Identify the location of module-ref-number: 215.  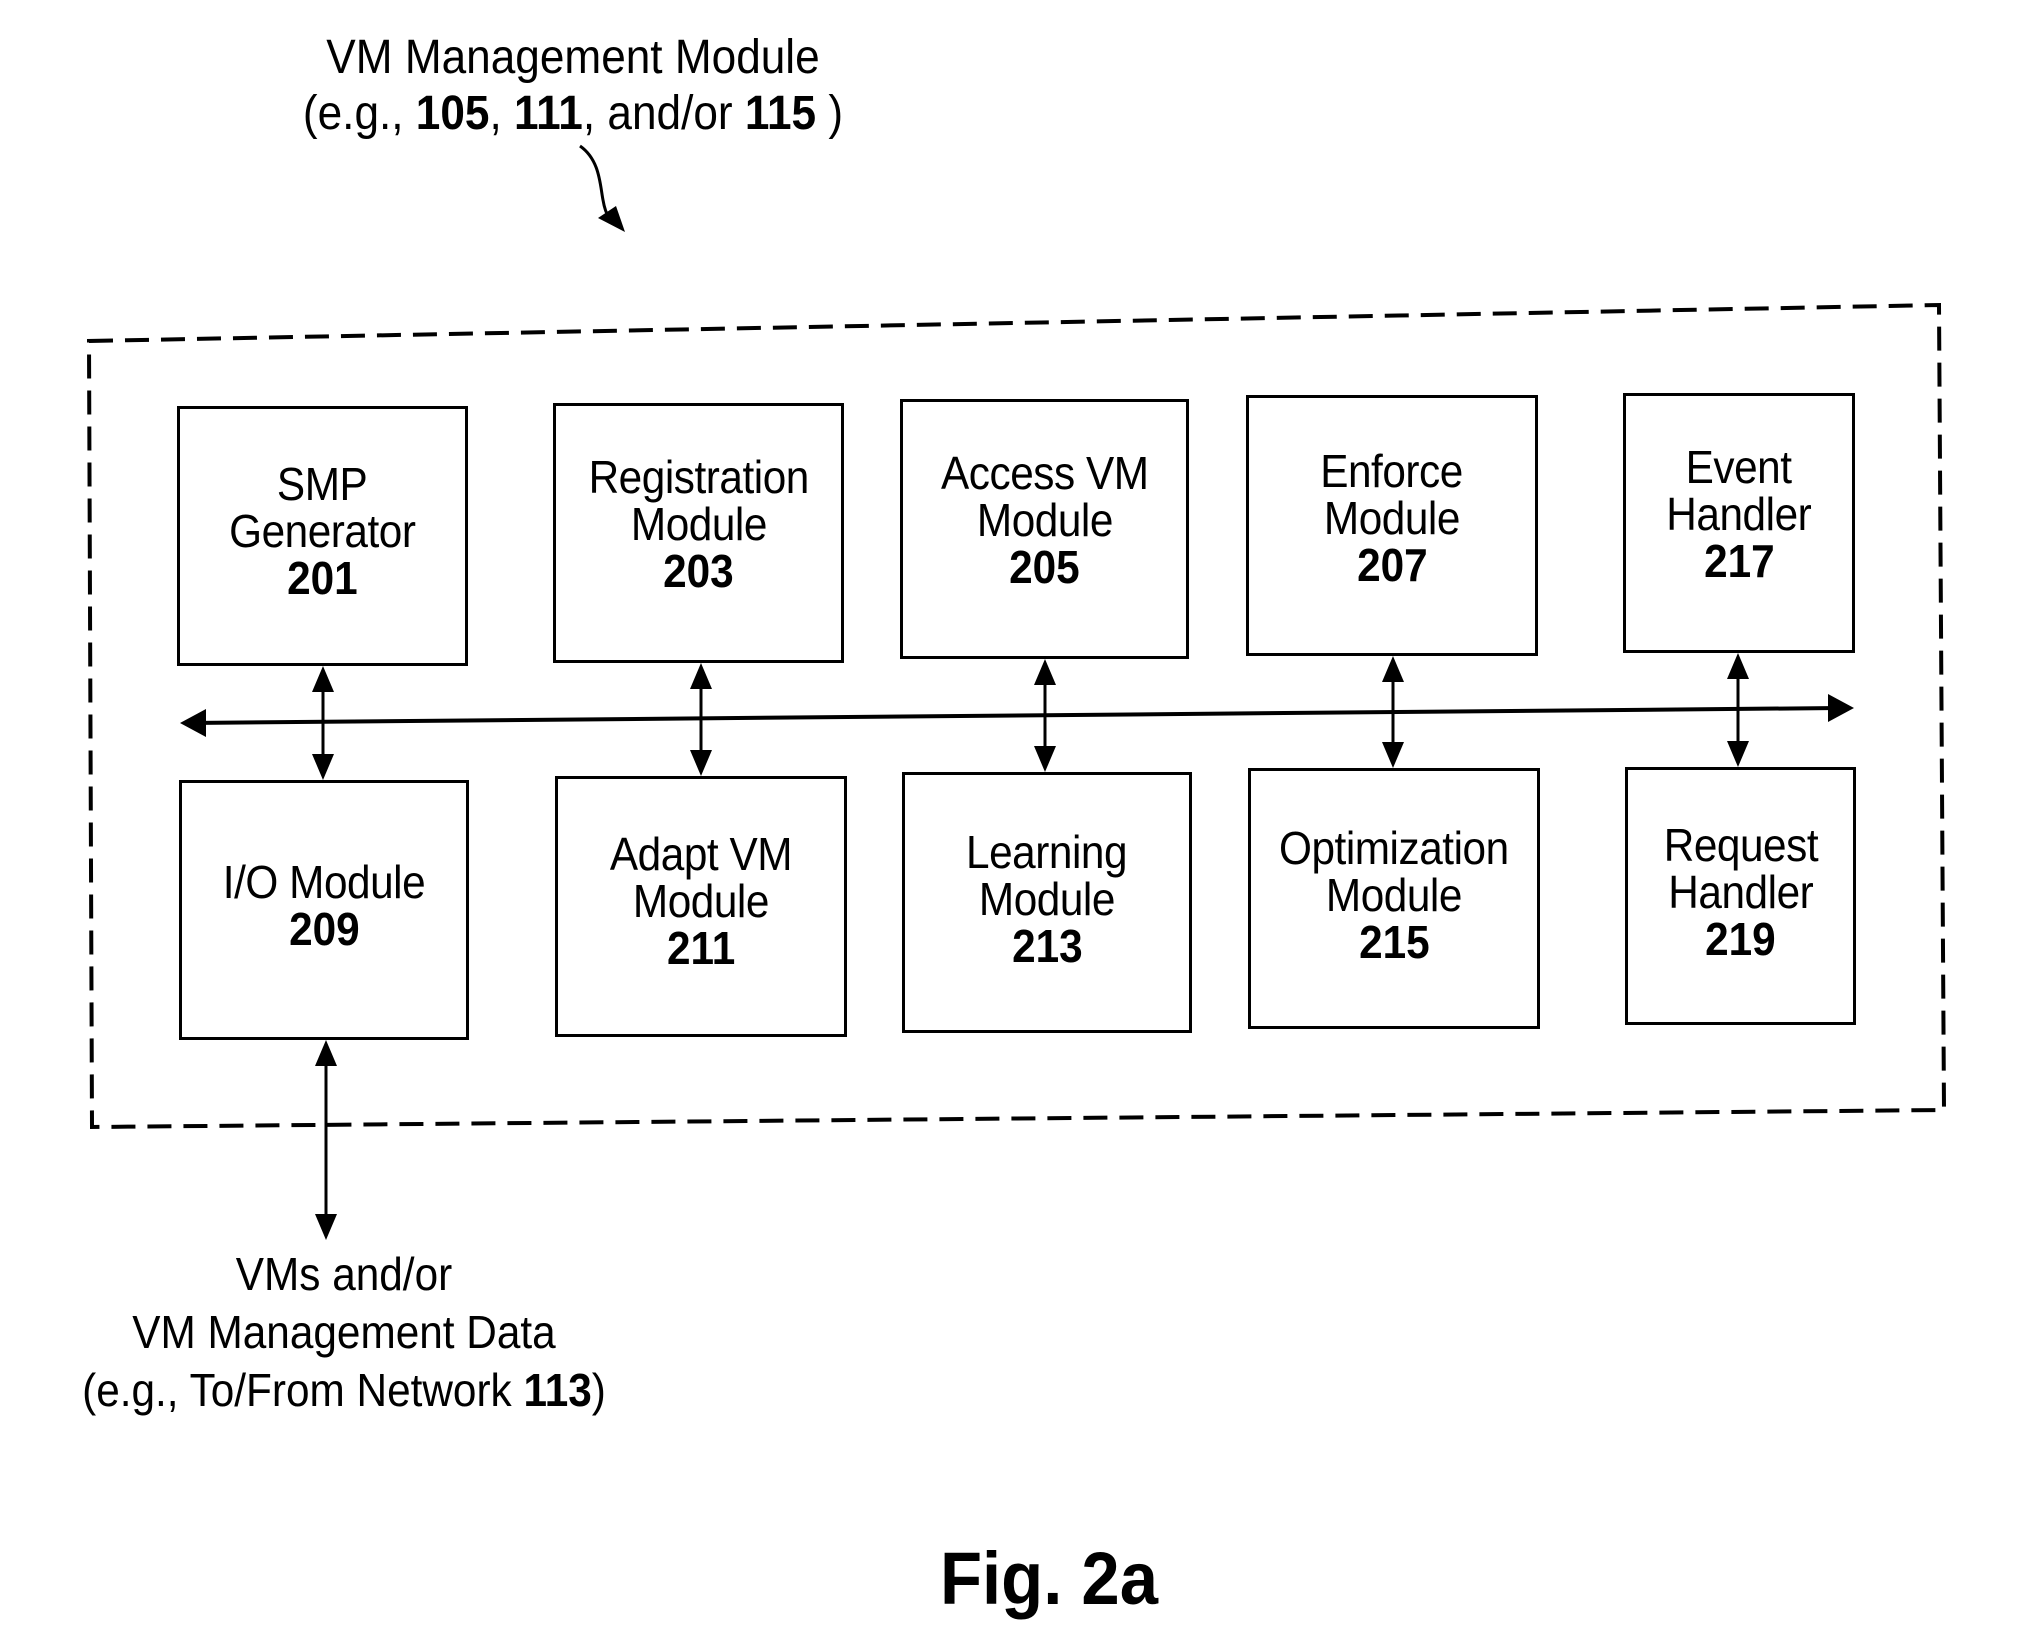
(1394, 942).